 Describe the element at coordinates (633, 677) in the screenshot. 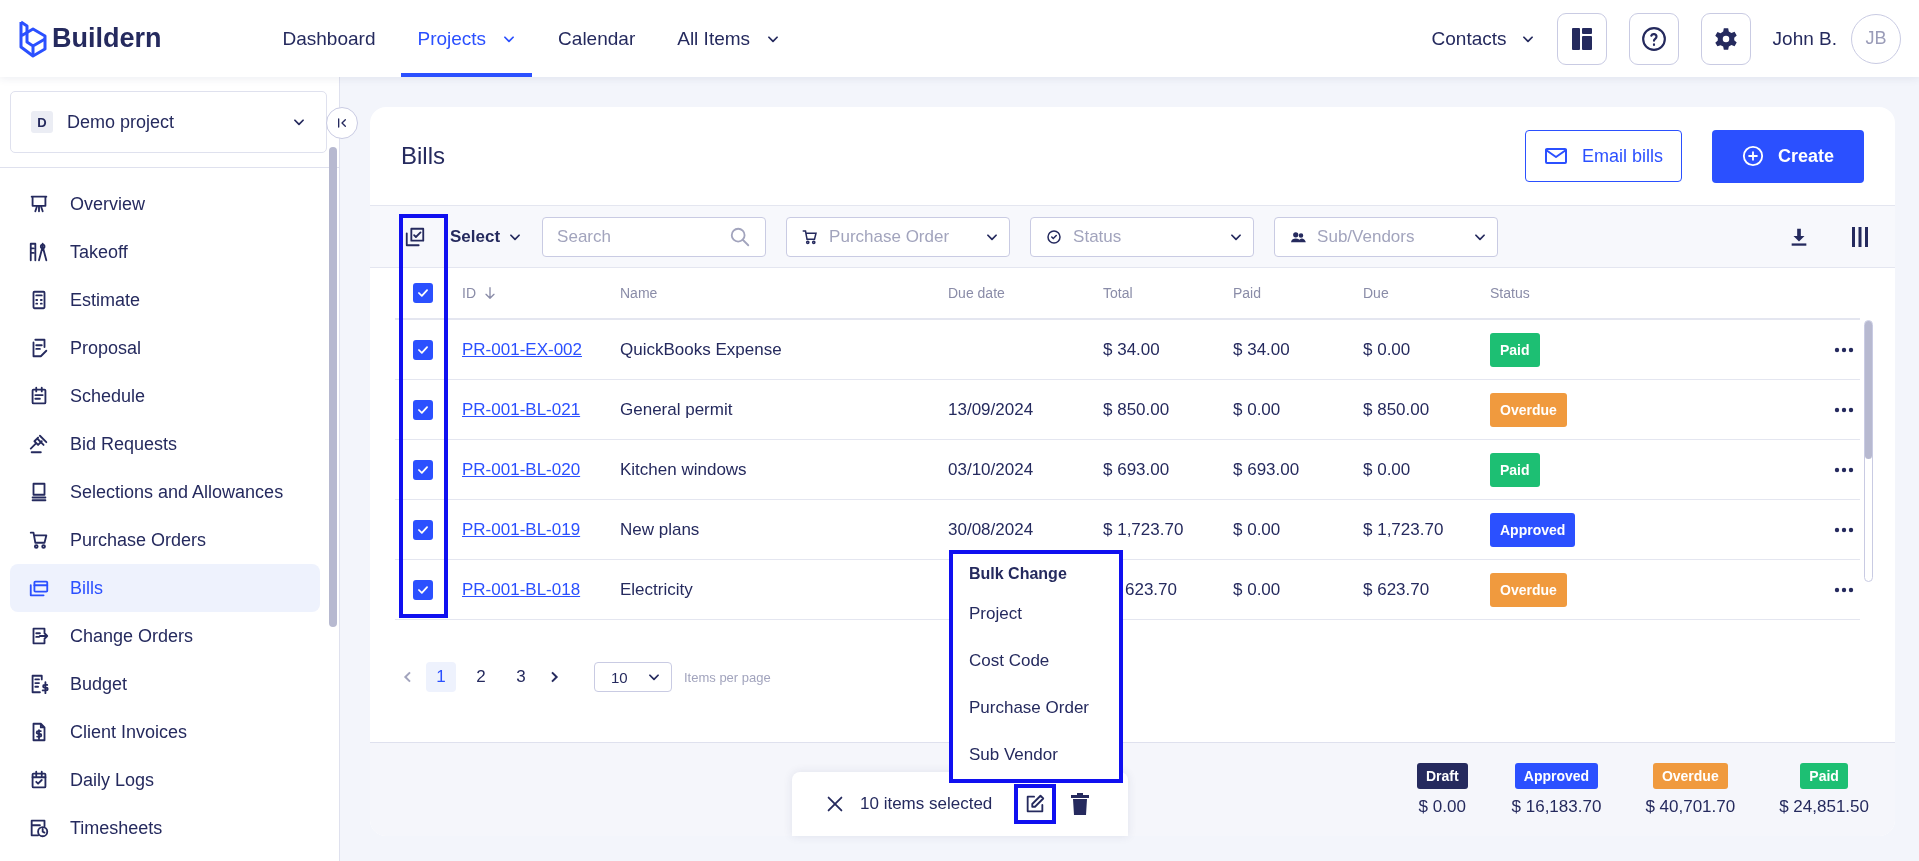

I see `per-page-select: 10` at that location.